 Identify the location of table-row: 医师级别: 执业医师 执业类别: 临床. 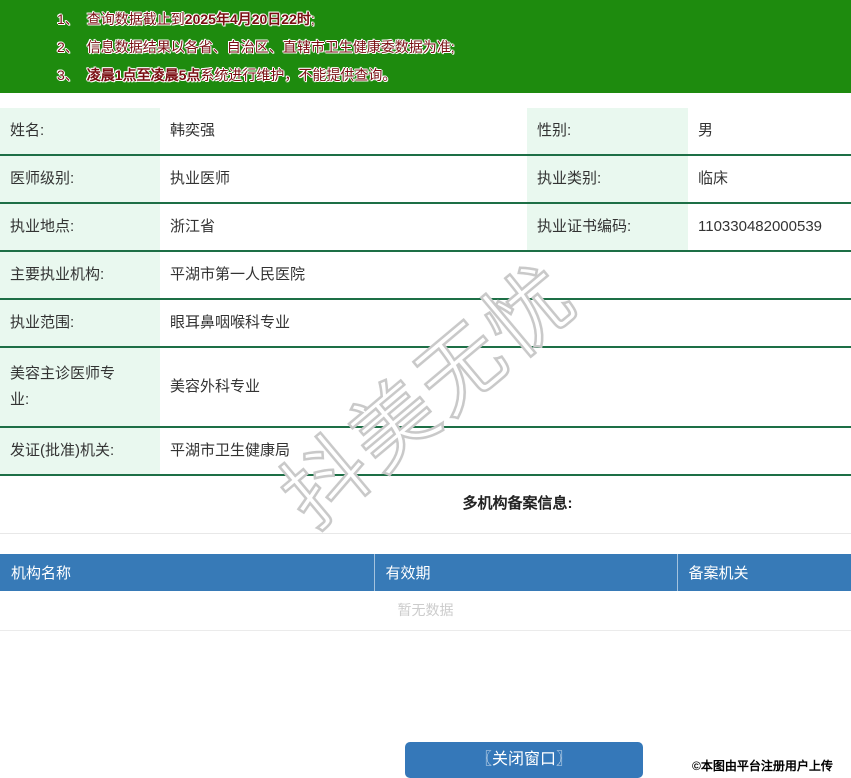
(425, 179).